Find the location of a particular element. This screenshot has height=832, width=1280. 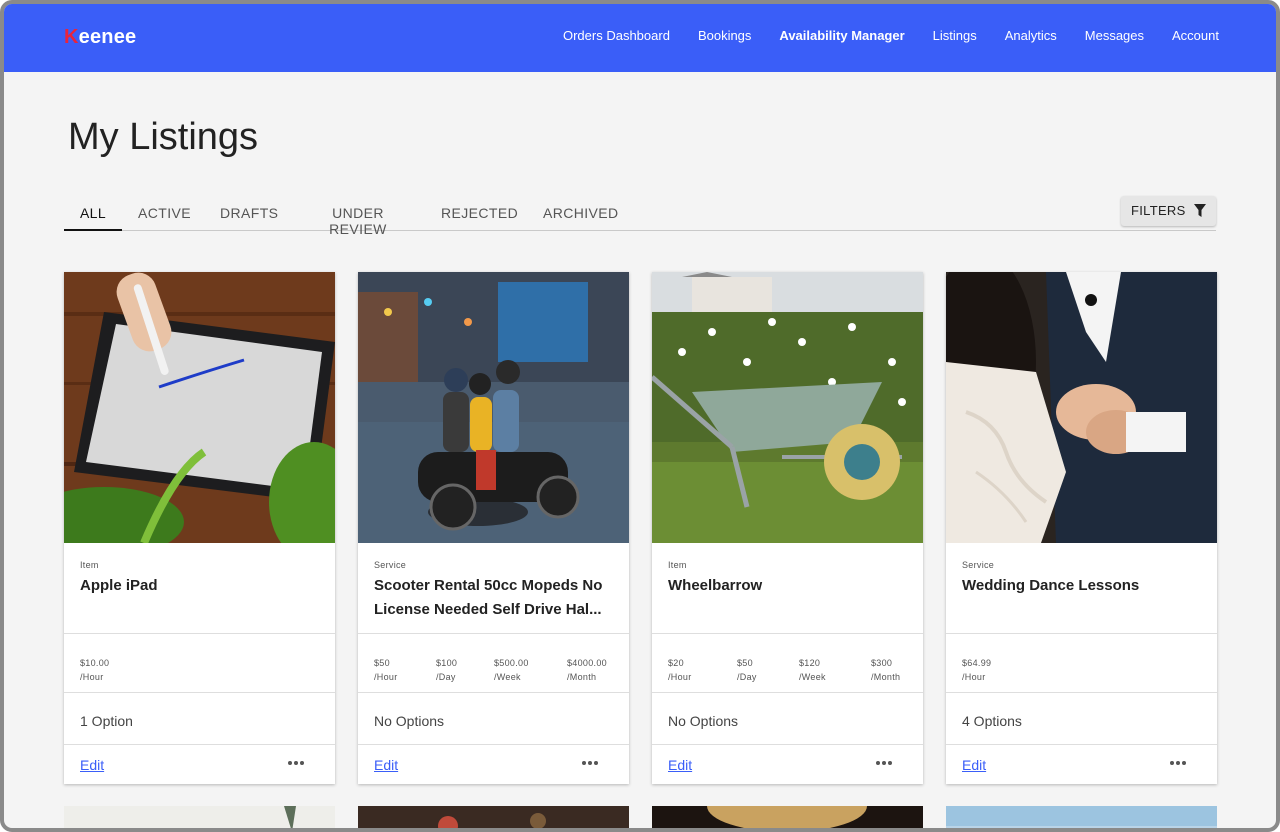

price-week: $120/Week is located at coordinates (812, 670).